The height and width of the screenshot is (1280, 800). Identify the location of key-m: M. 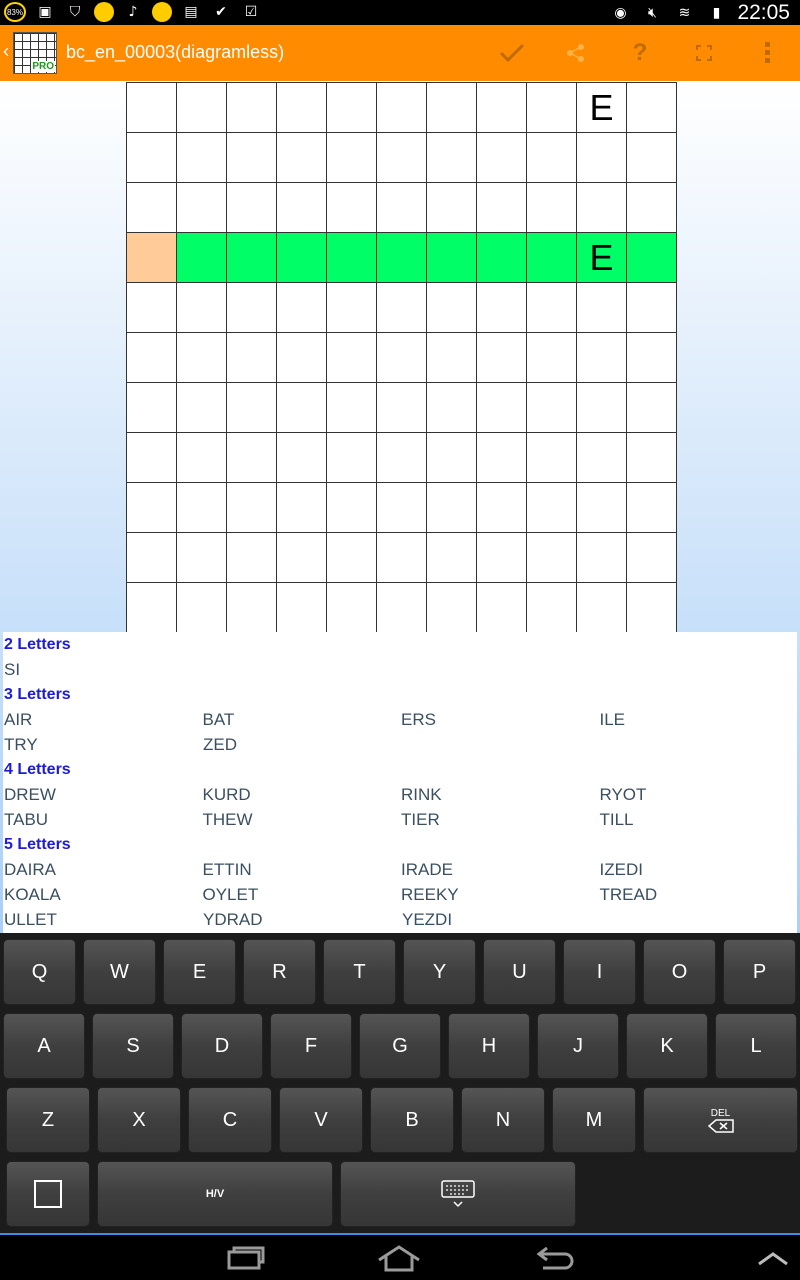
(594, 1120).